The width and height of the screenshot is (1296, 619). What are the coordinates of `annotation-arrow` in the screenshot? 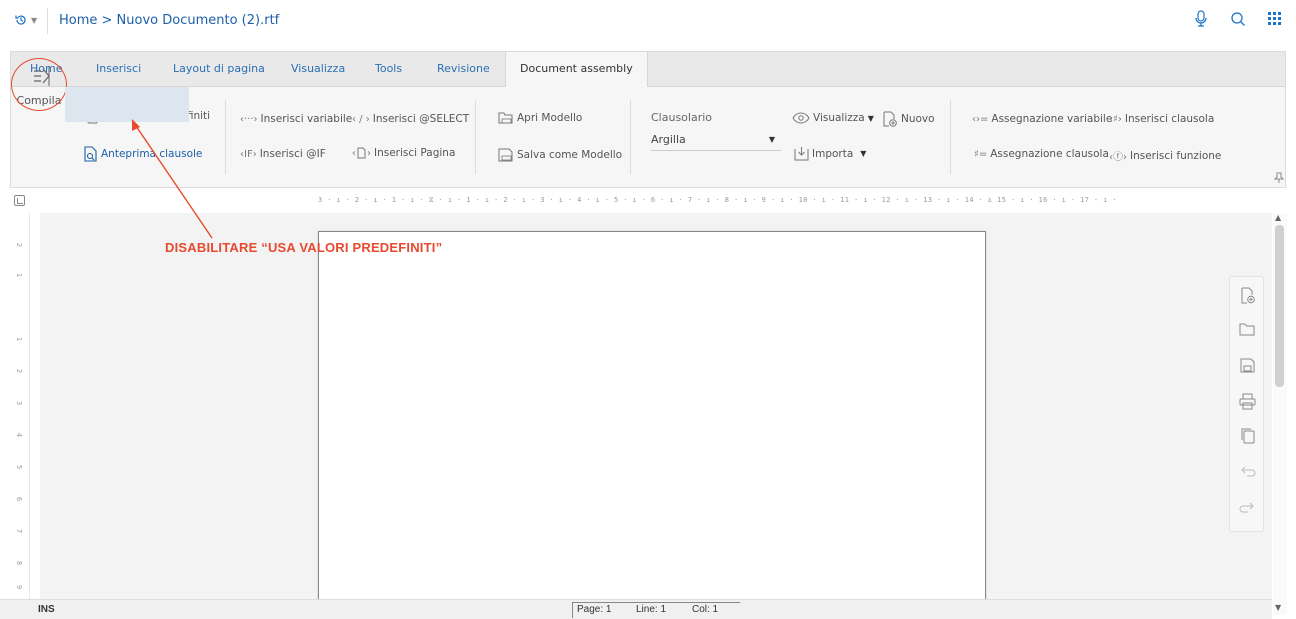 It's located at (172, 179).